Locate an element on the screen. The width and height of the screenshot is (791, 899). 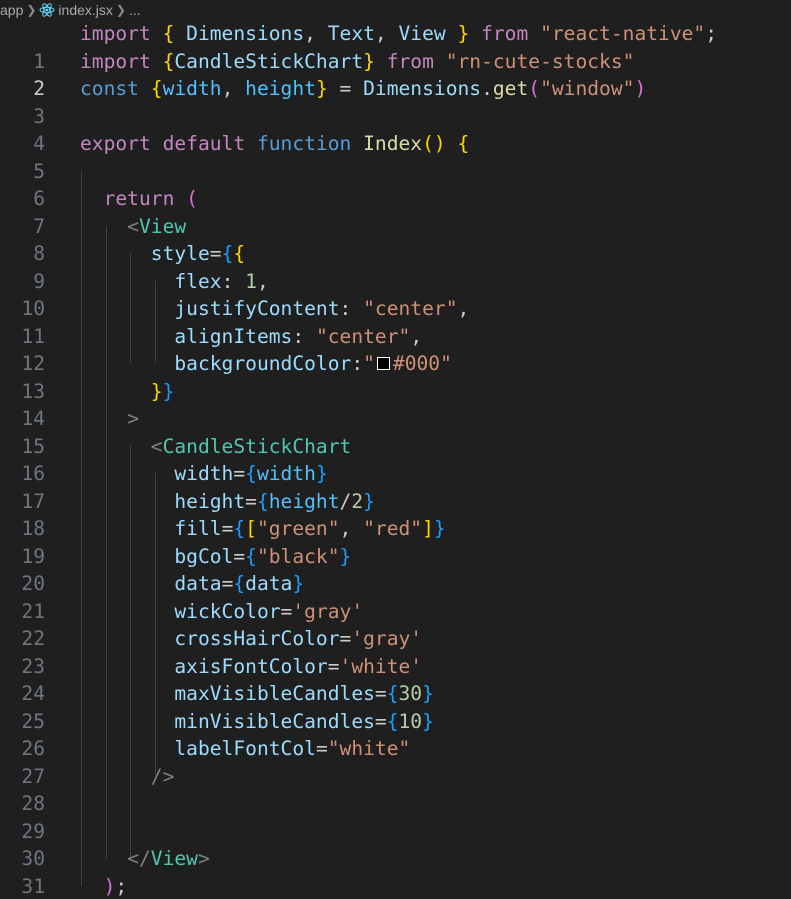
code-line: 29 is located at coordinates (395, 816).